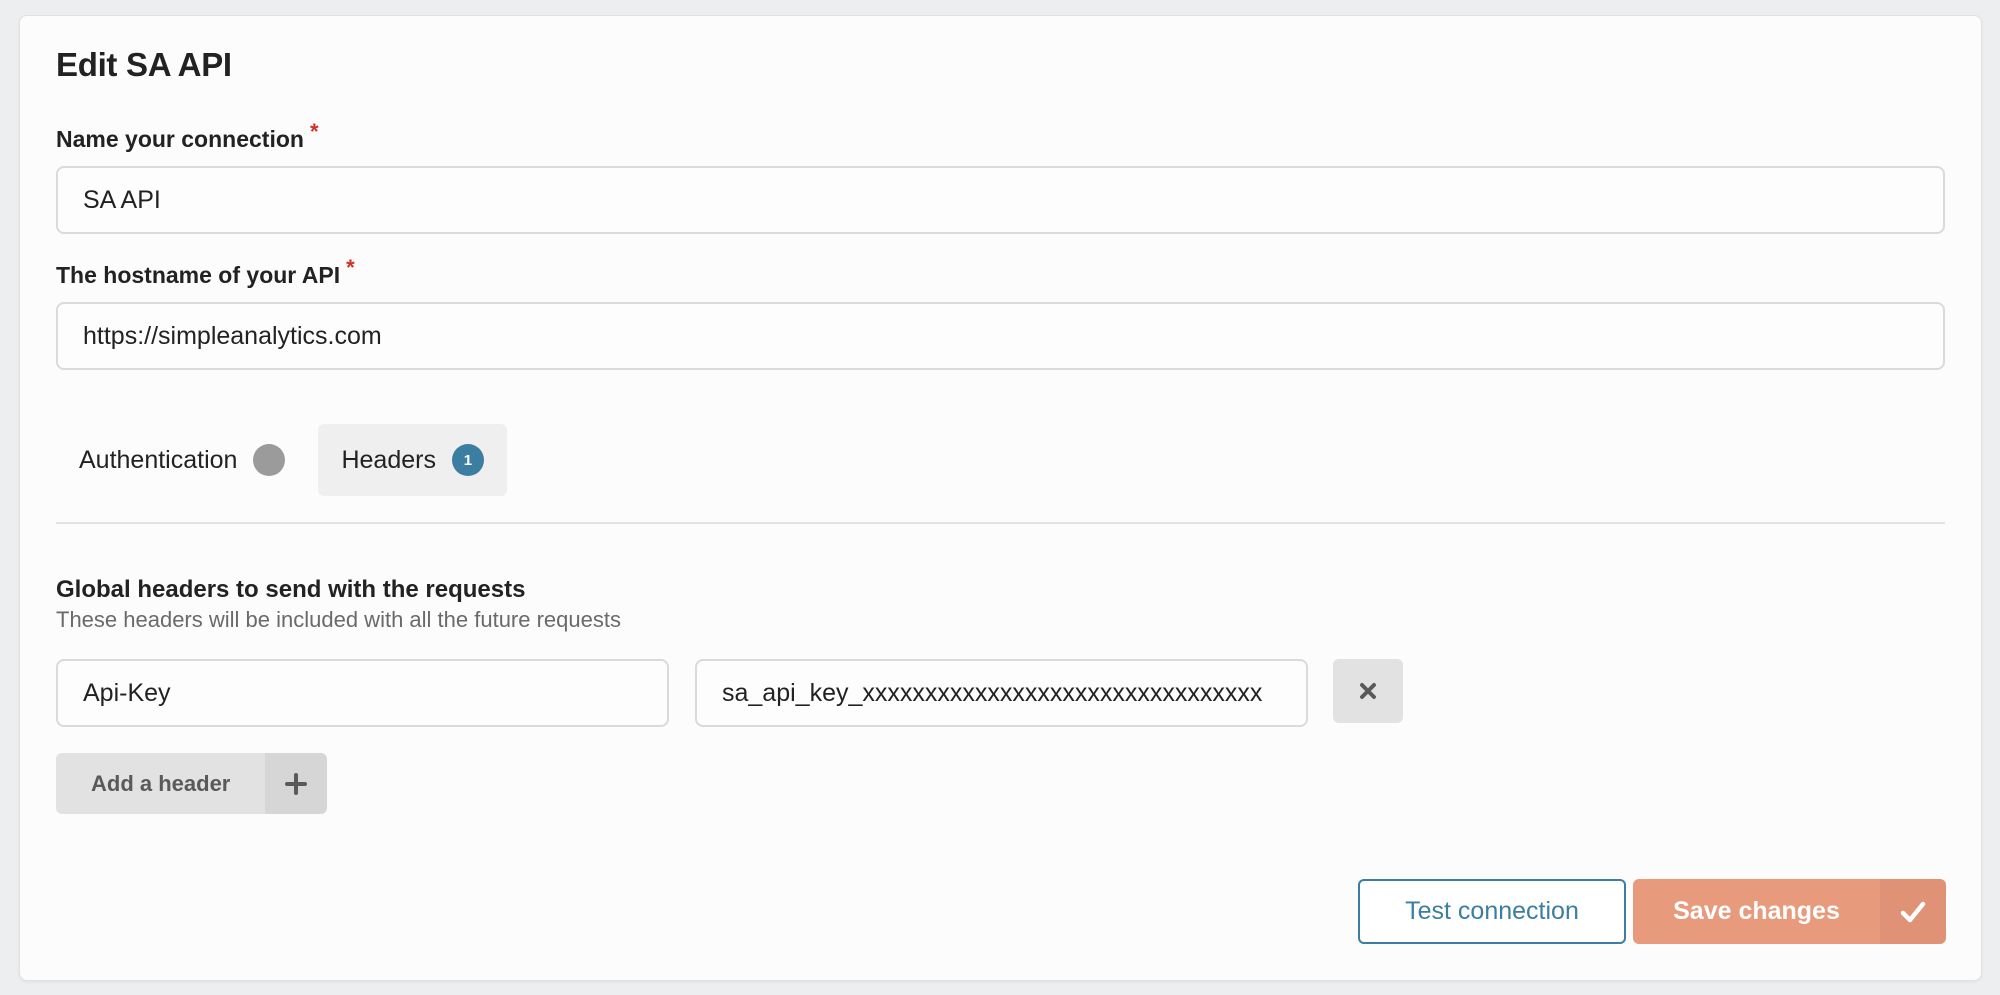 The width and height of the screenshot is (2000, 995). I want to click on hostname-value: https://simpleanalytics.com, so click(232, 335).